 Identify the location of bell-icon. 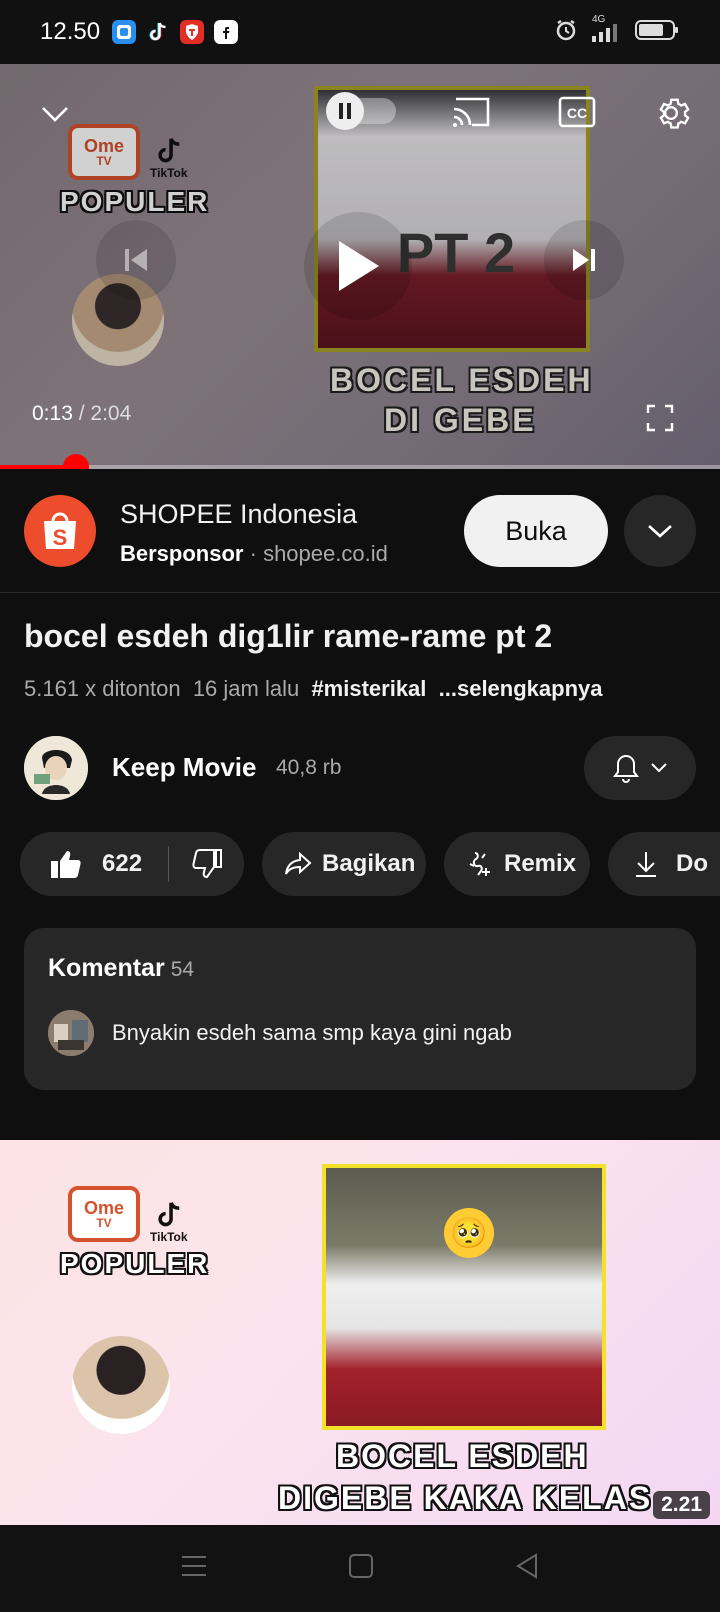
(626, 768).